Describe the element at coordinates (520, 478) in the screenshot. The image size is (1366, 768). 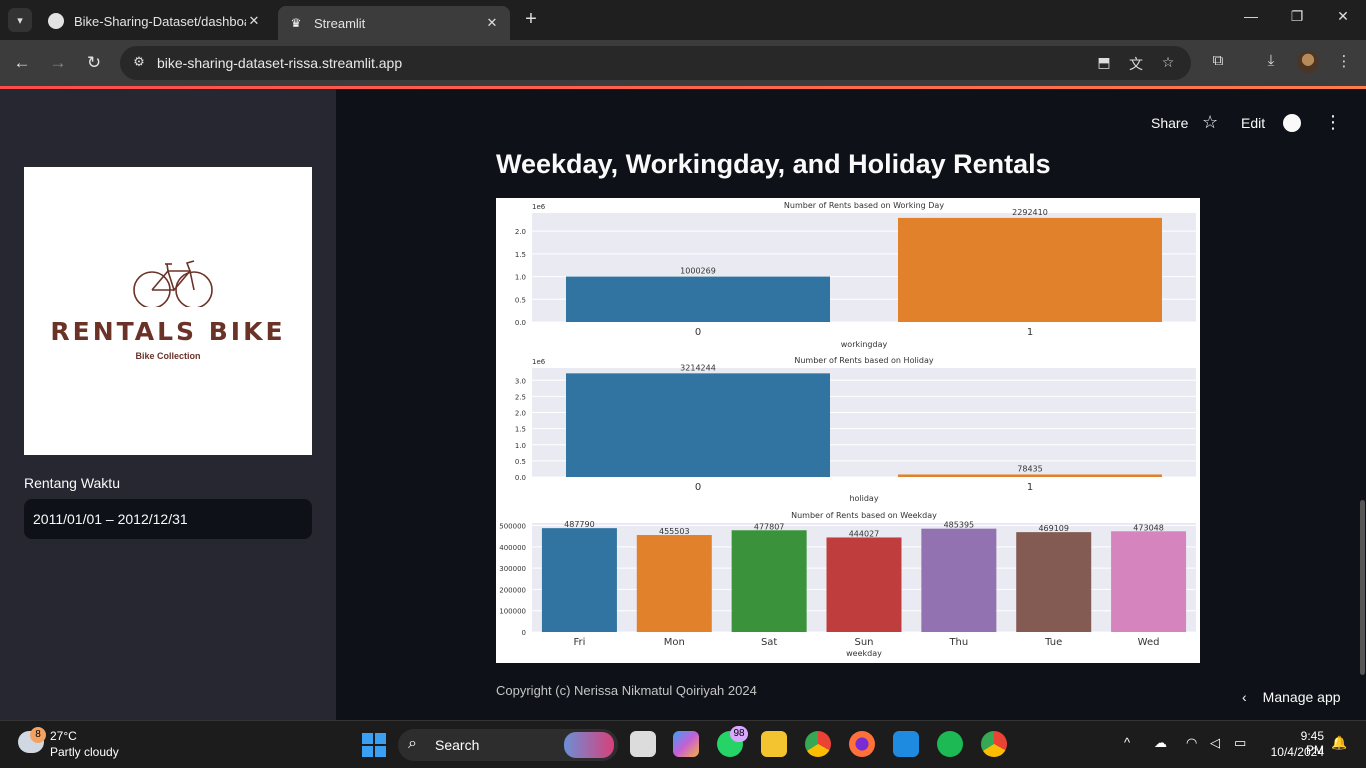
I see `y-tick-label: 0.0` at that location.